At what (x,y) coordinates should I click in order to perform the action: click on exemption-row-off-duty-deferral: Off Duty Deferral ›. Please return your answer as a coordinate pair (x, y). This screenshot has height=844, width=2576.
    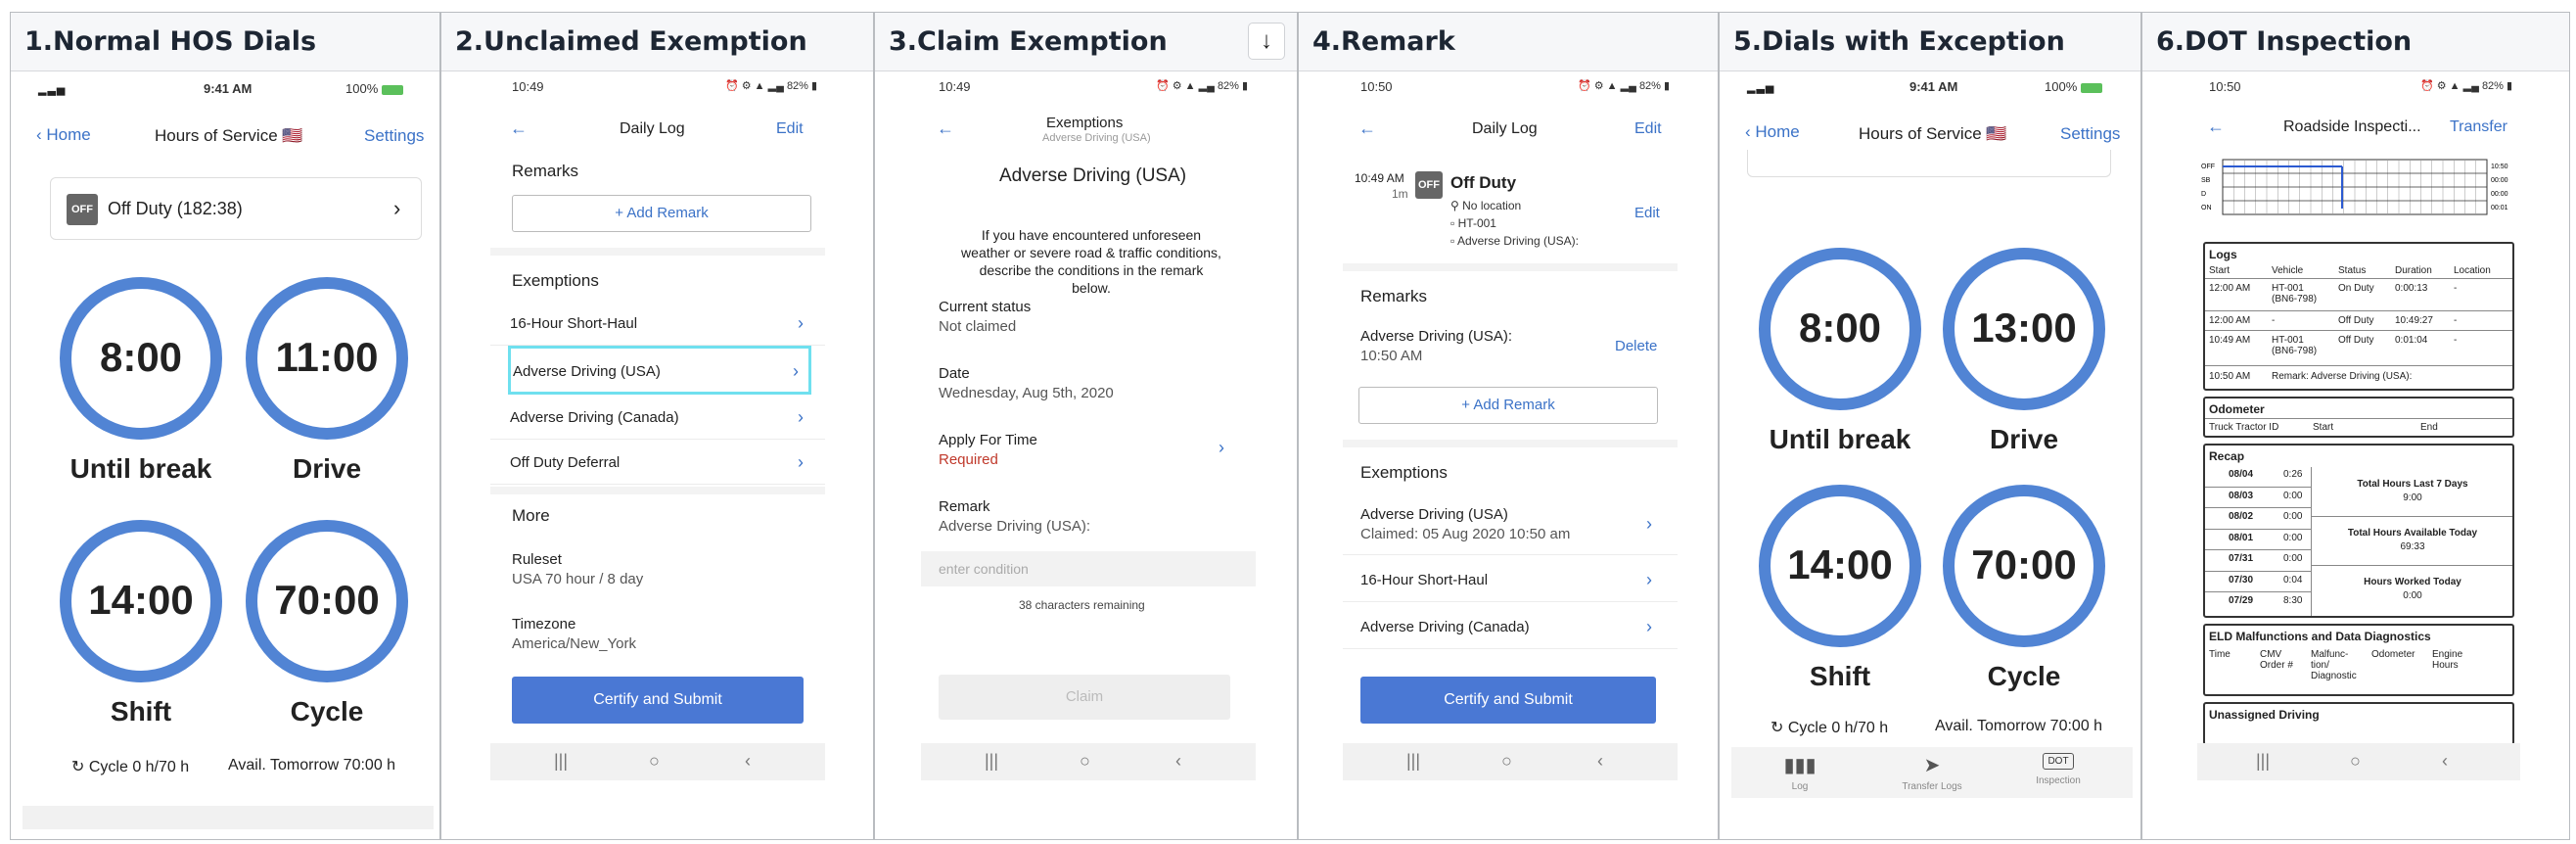
    Looking at the image, I should click on (657, 463).